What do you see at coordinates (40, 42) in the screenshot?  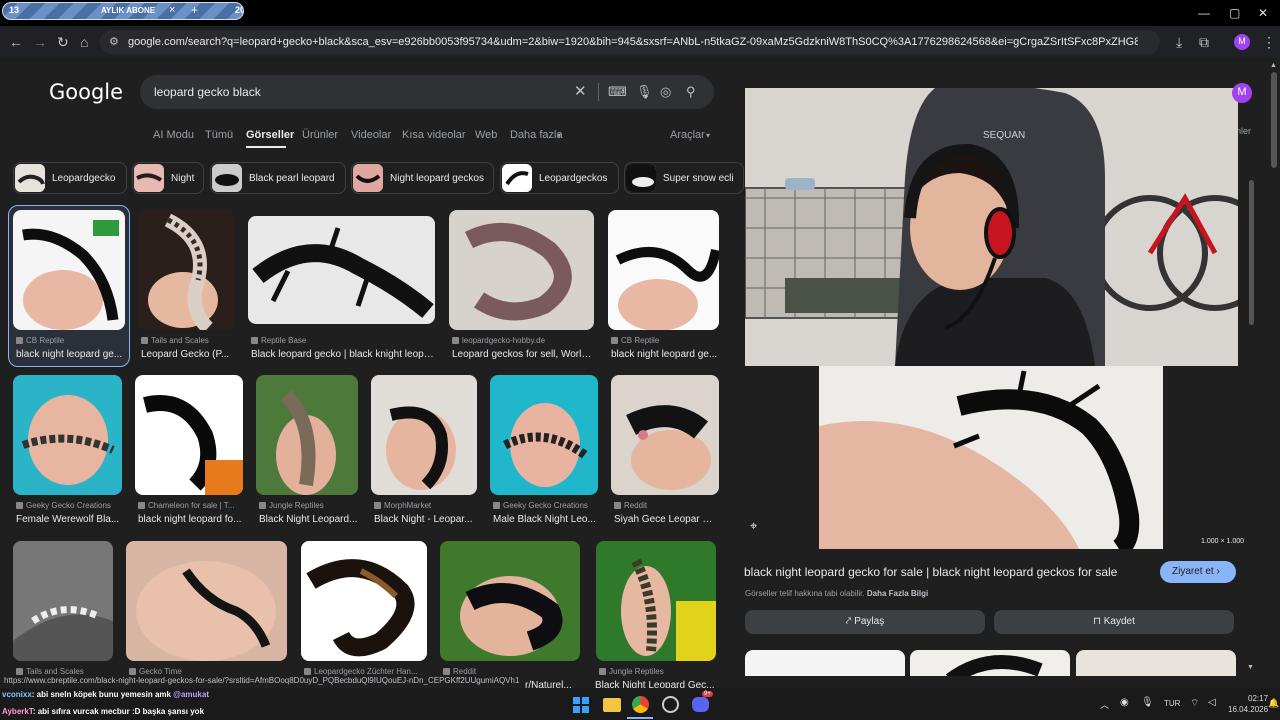 I see `forward-icon: →` at bounding box center [40, 42].